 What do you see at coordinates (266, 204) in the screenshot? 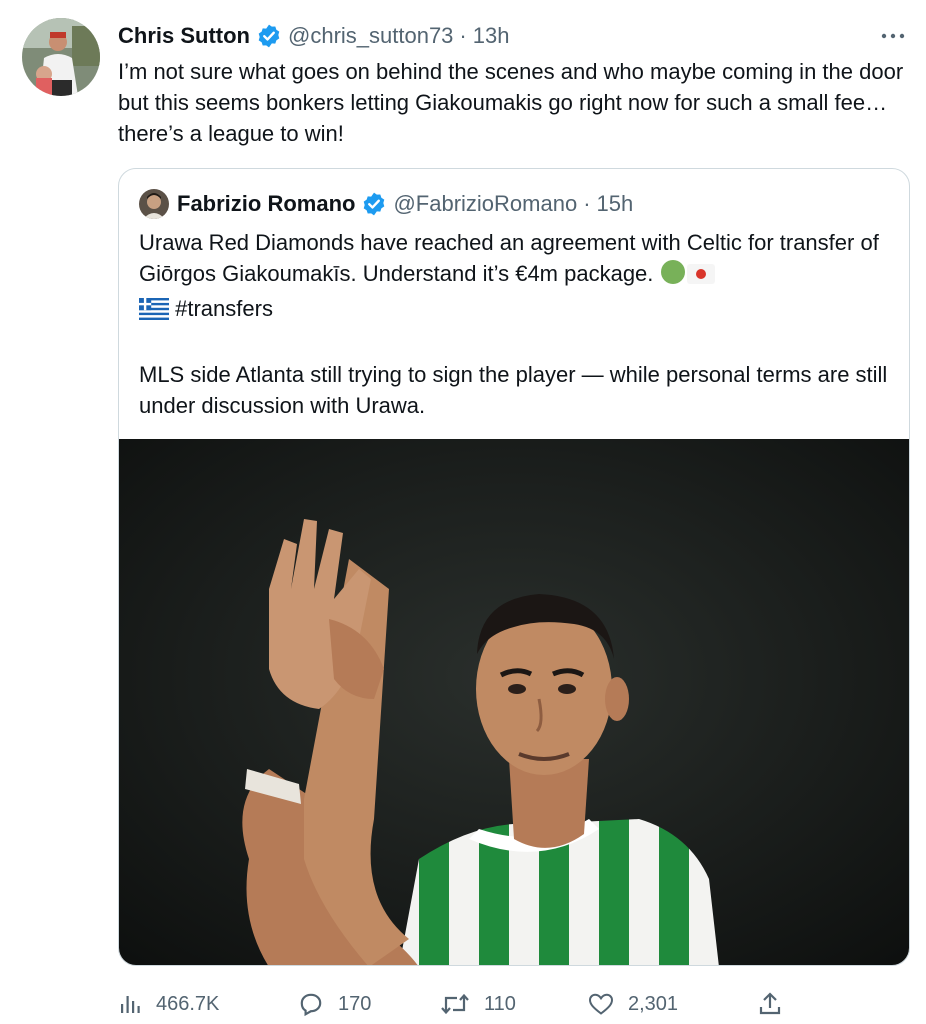
I see `quoted-author-name: Fabrizio Romano` at bounding box center [266, 204].